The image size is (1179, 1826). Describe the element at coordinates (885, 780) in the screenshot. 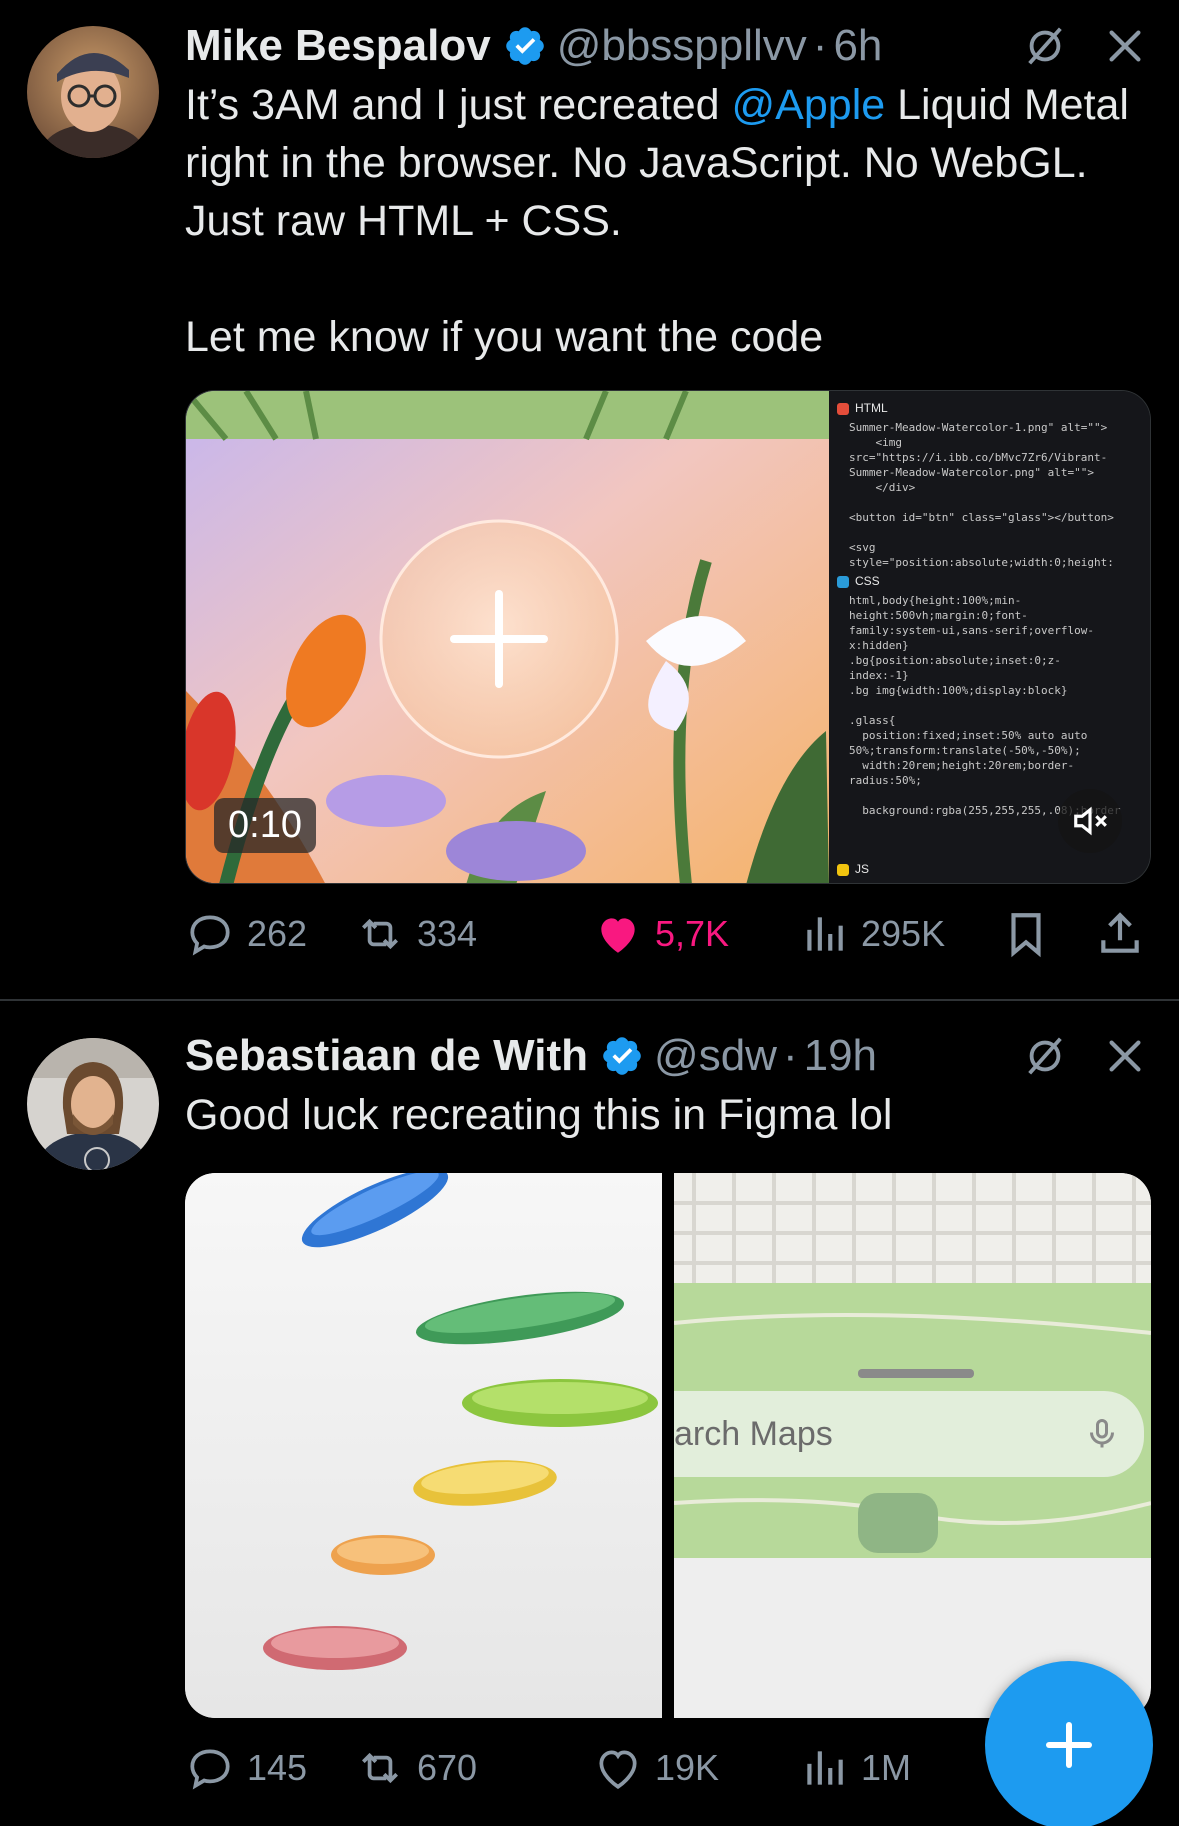

I see `code-line: radius:50%;` at that location.